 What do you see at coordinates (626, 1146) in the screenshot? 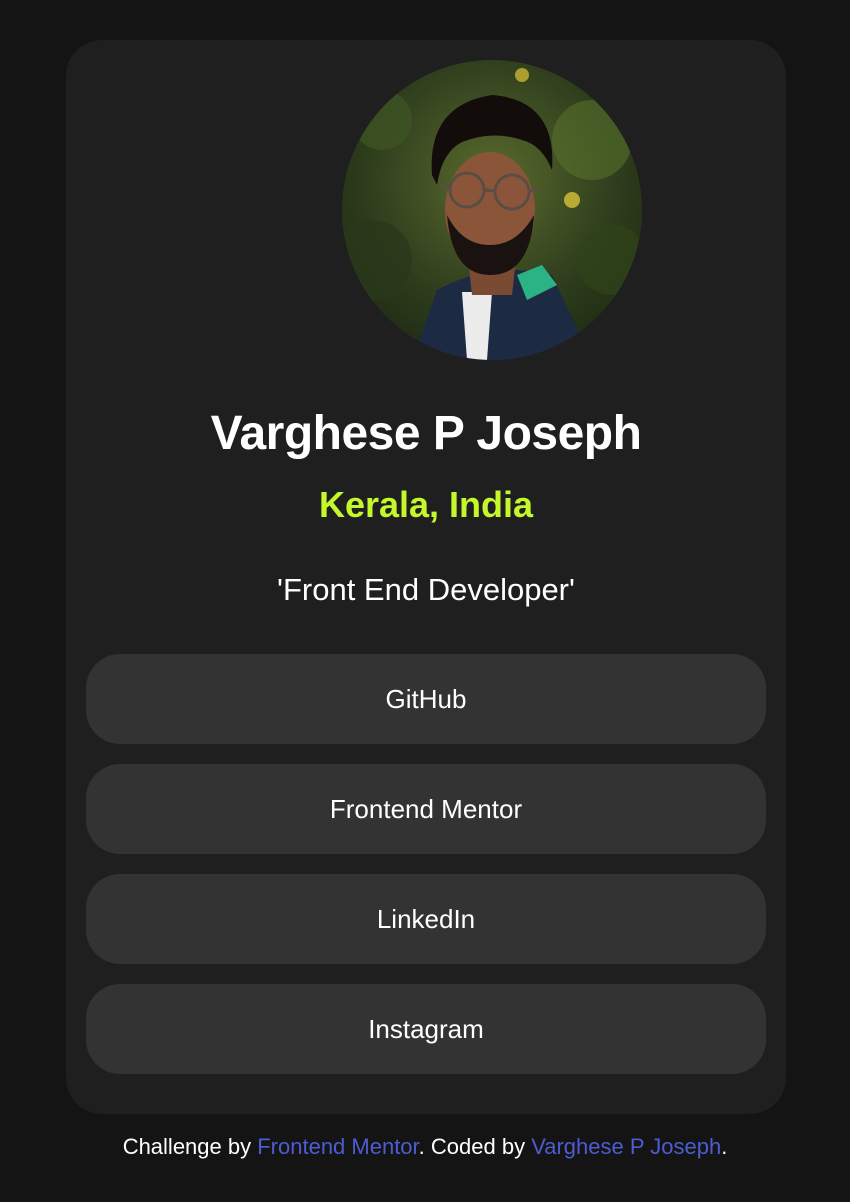
I see `author-footer-link: Varghese P Joseph` at bounding box center [626, 1146].